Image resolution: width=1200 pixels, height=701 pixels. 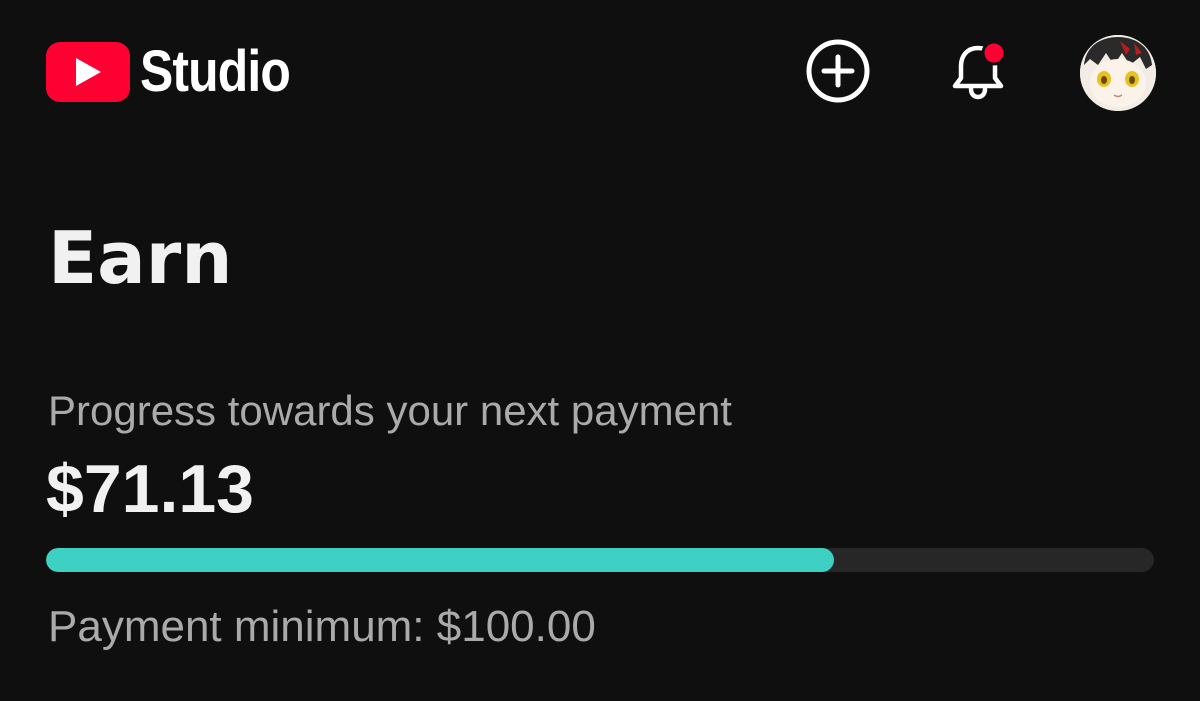 What do you see at coordinates (140, 258) in the screenshot?
I see `page-title: Earn` at bounding box center [140, 258].